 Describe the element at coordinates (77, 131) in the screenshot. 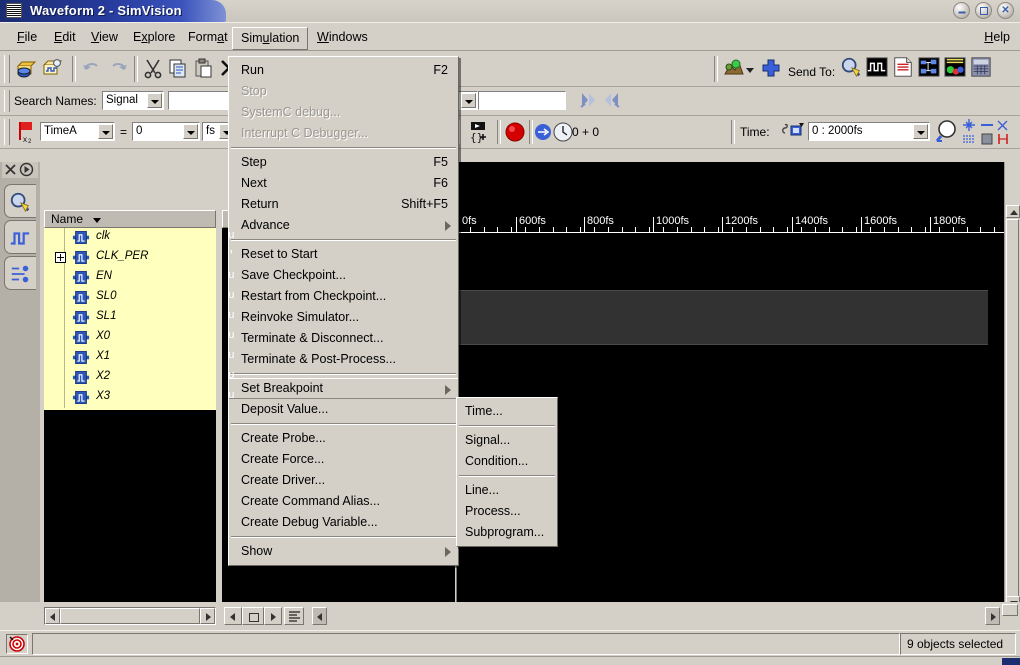

I see `cursor-select-combo: TimeA` at that location.